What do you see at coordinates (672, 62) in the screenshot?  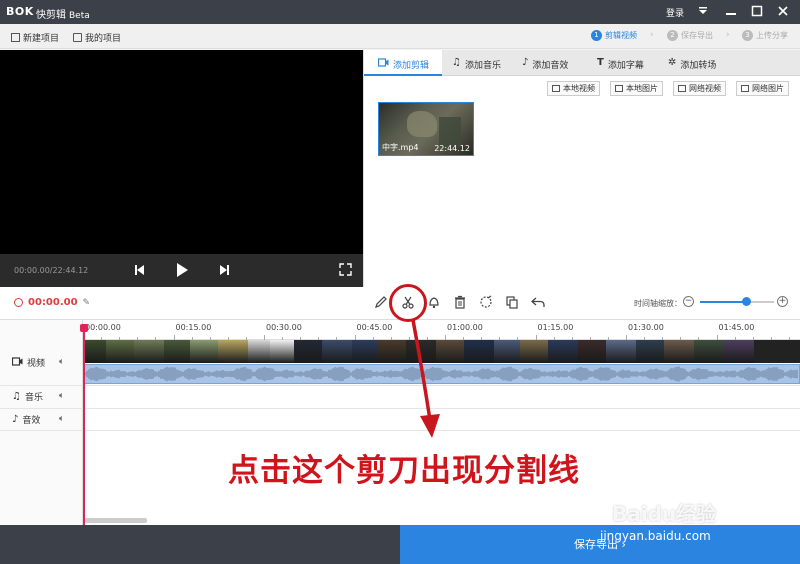 I see `transition-icon: ✲` at bounding box center [672, 62].